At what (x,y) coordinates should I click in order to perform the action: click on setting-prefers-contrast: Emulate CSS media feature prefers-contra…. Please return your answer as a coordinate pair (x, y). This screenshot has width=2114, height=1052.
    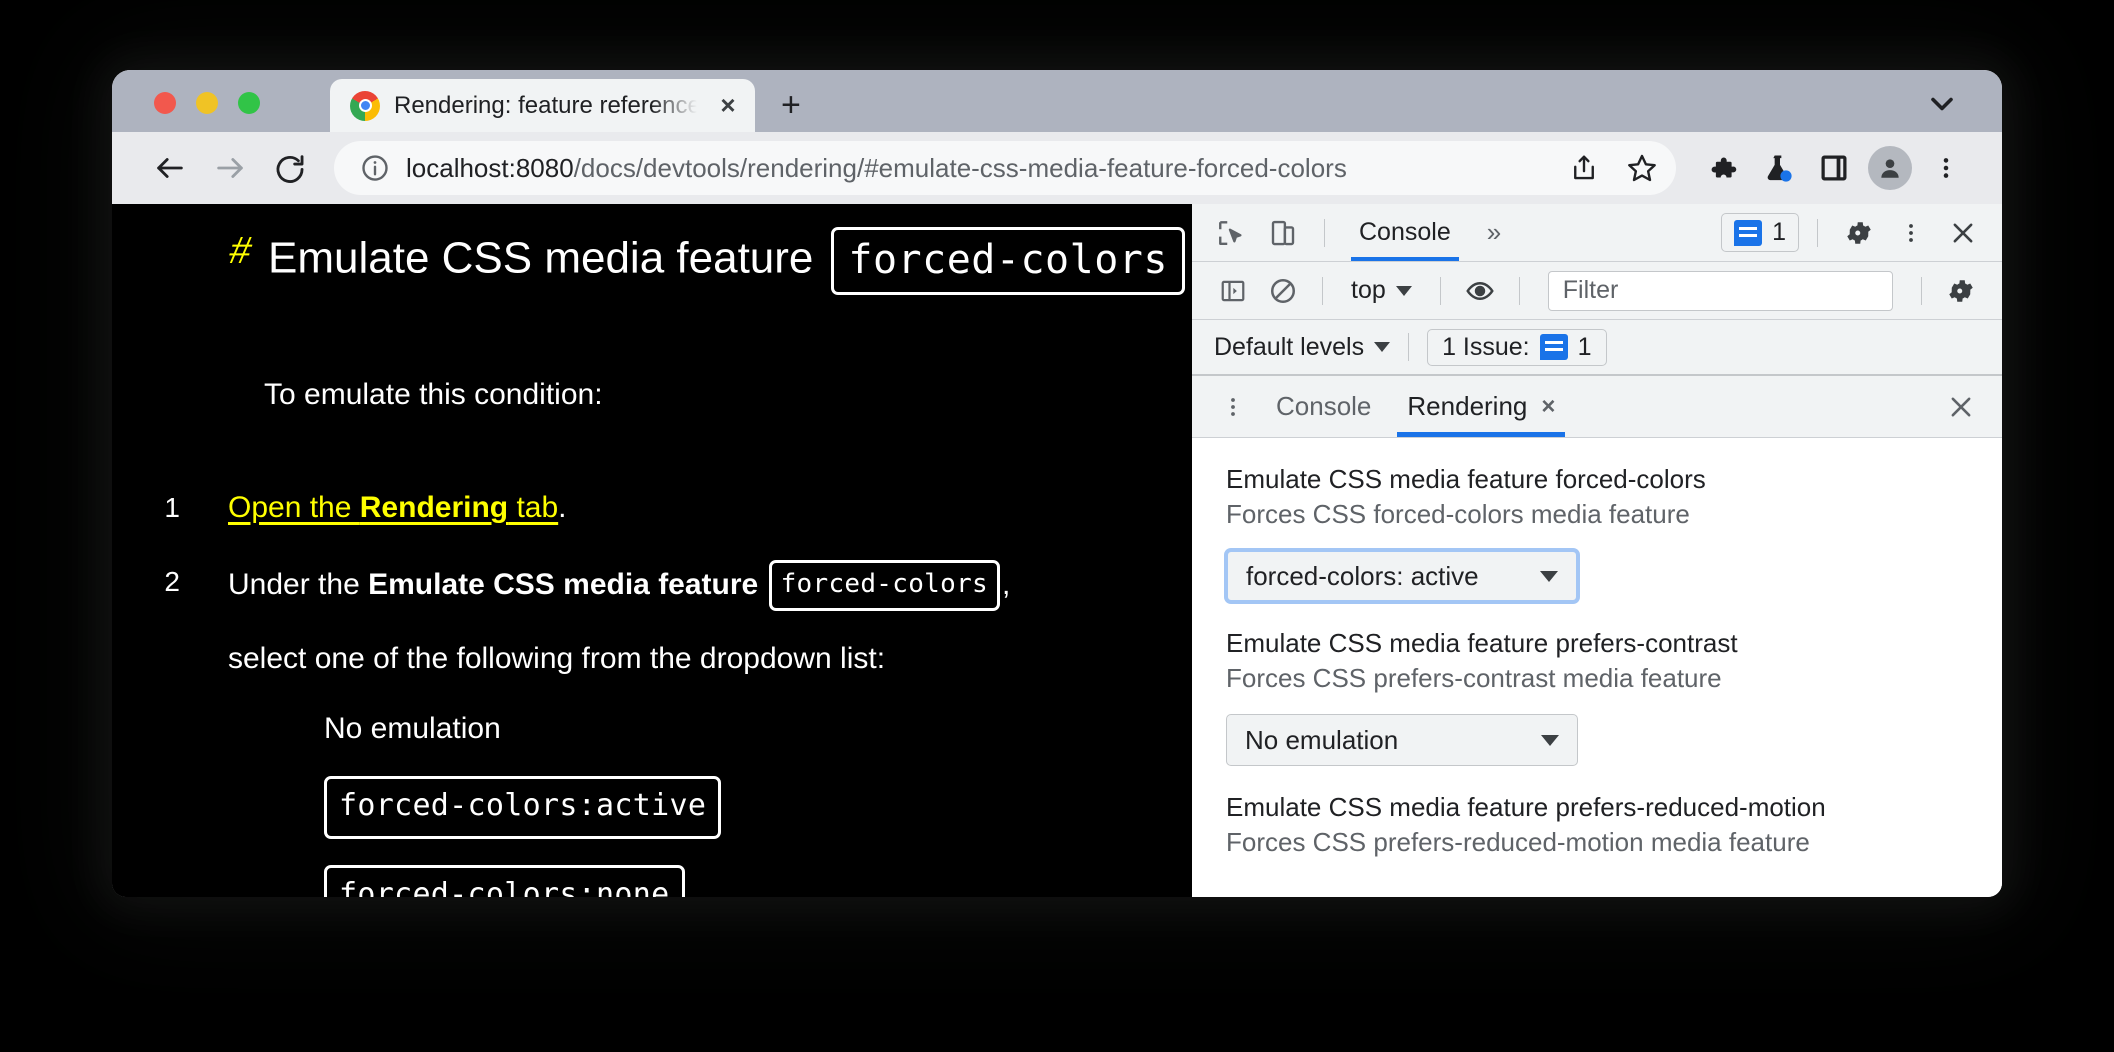
    Looking at the image, I should click on (1597, 697).